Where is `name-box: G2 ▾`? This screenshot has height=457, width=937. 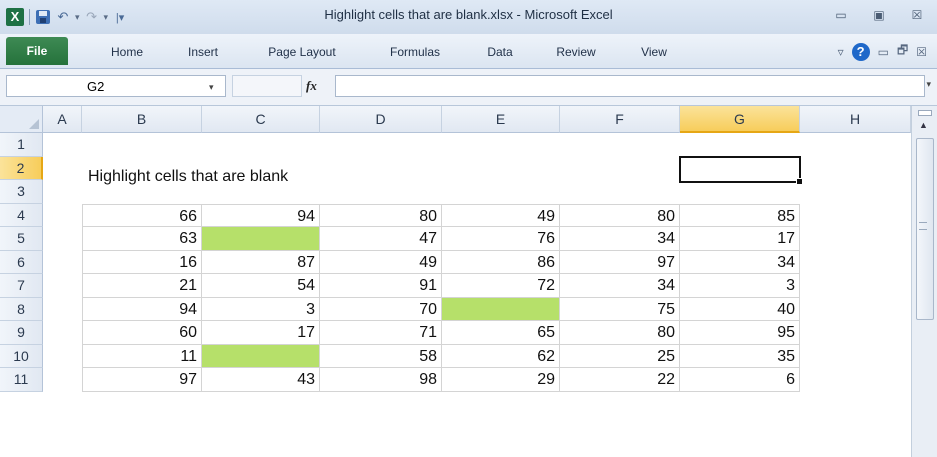 name-box: G2 ▾ is located at coordinates (116, 86).